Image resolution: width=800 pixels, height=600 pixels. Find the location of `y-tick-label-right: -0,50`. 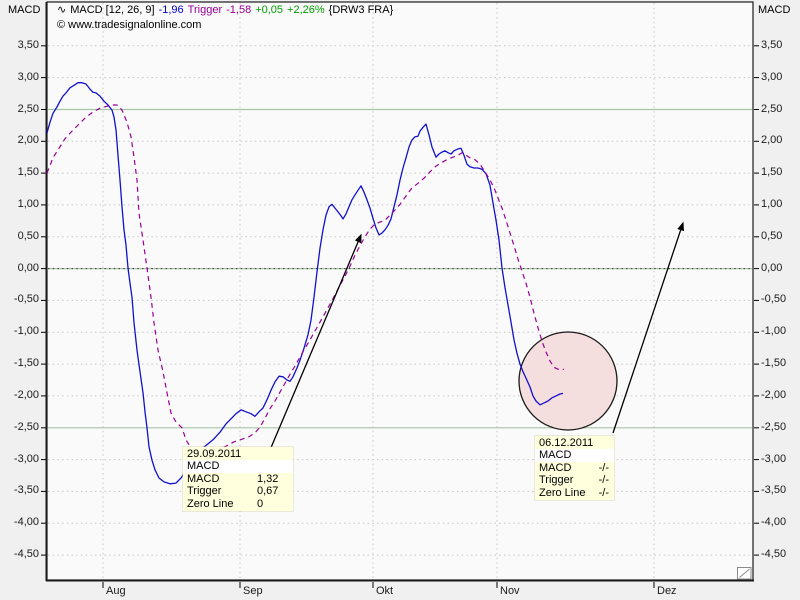

y-tick-label-right: -0,50 is located at coordinates (774, 299).